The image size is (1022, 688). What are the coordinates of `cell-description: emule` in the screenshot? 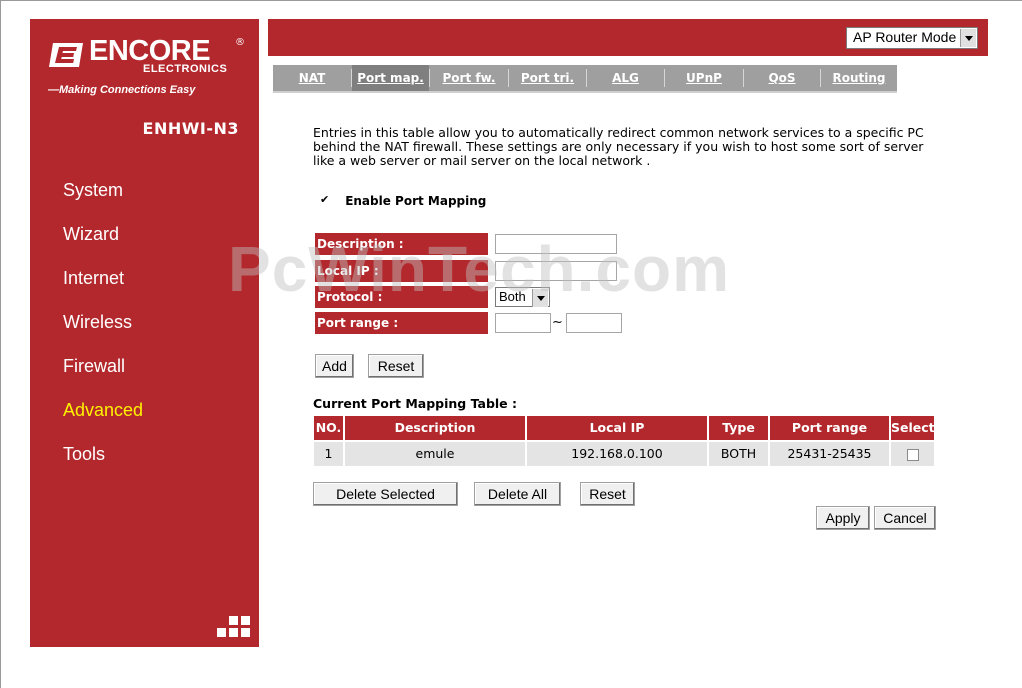 It's located at (435, 454).